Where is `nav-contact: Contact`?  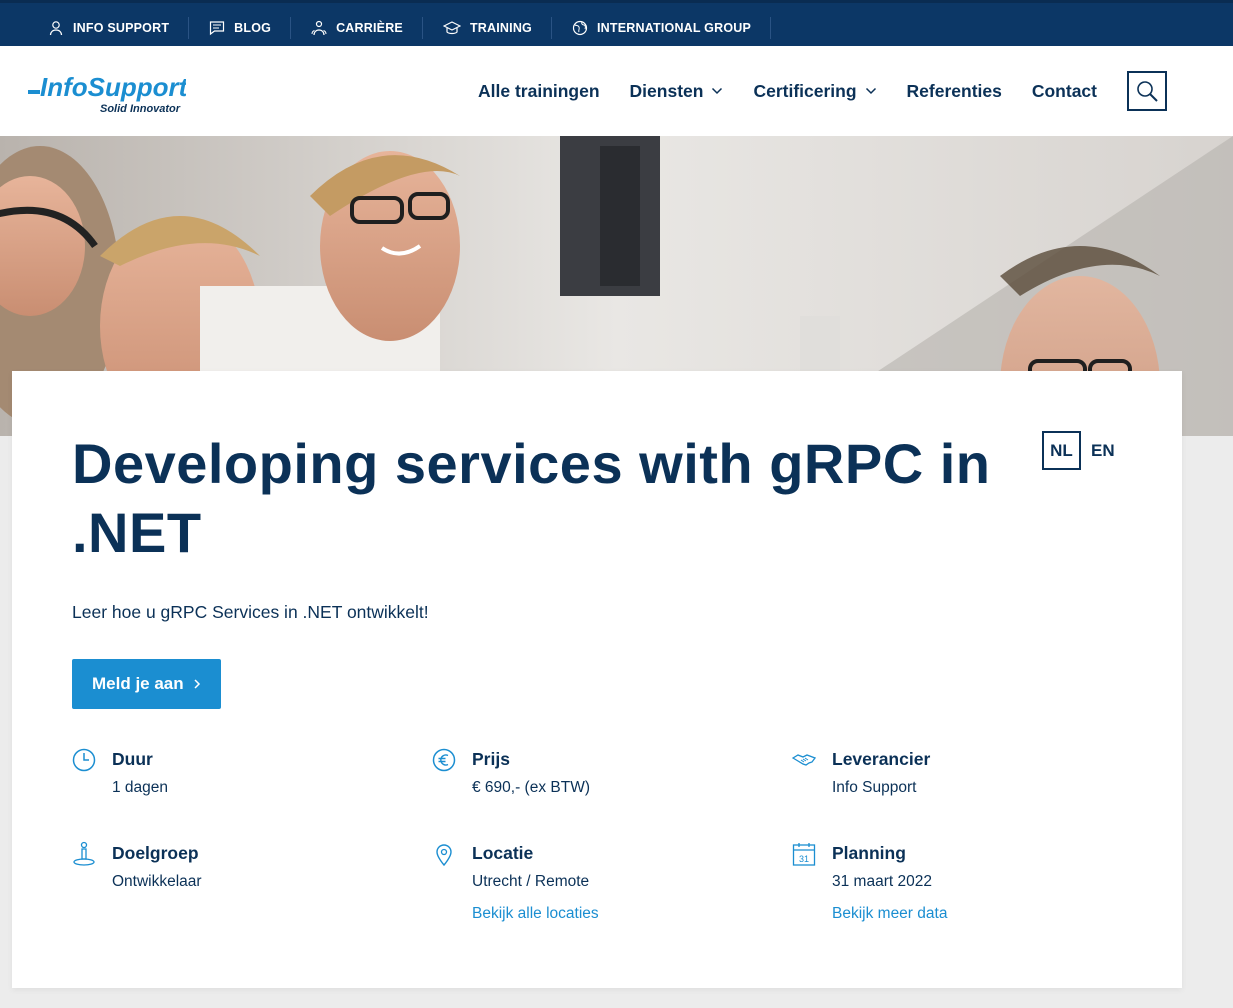
nav-contact: Contact is located at coordinates (1064, 91).